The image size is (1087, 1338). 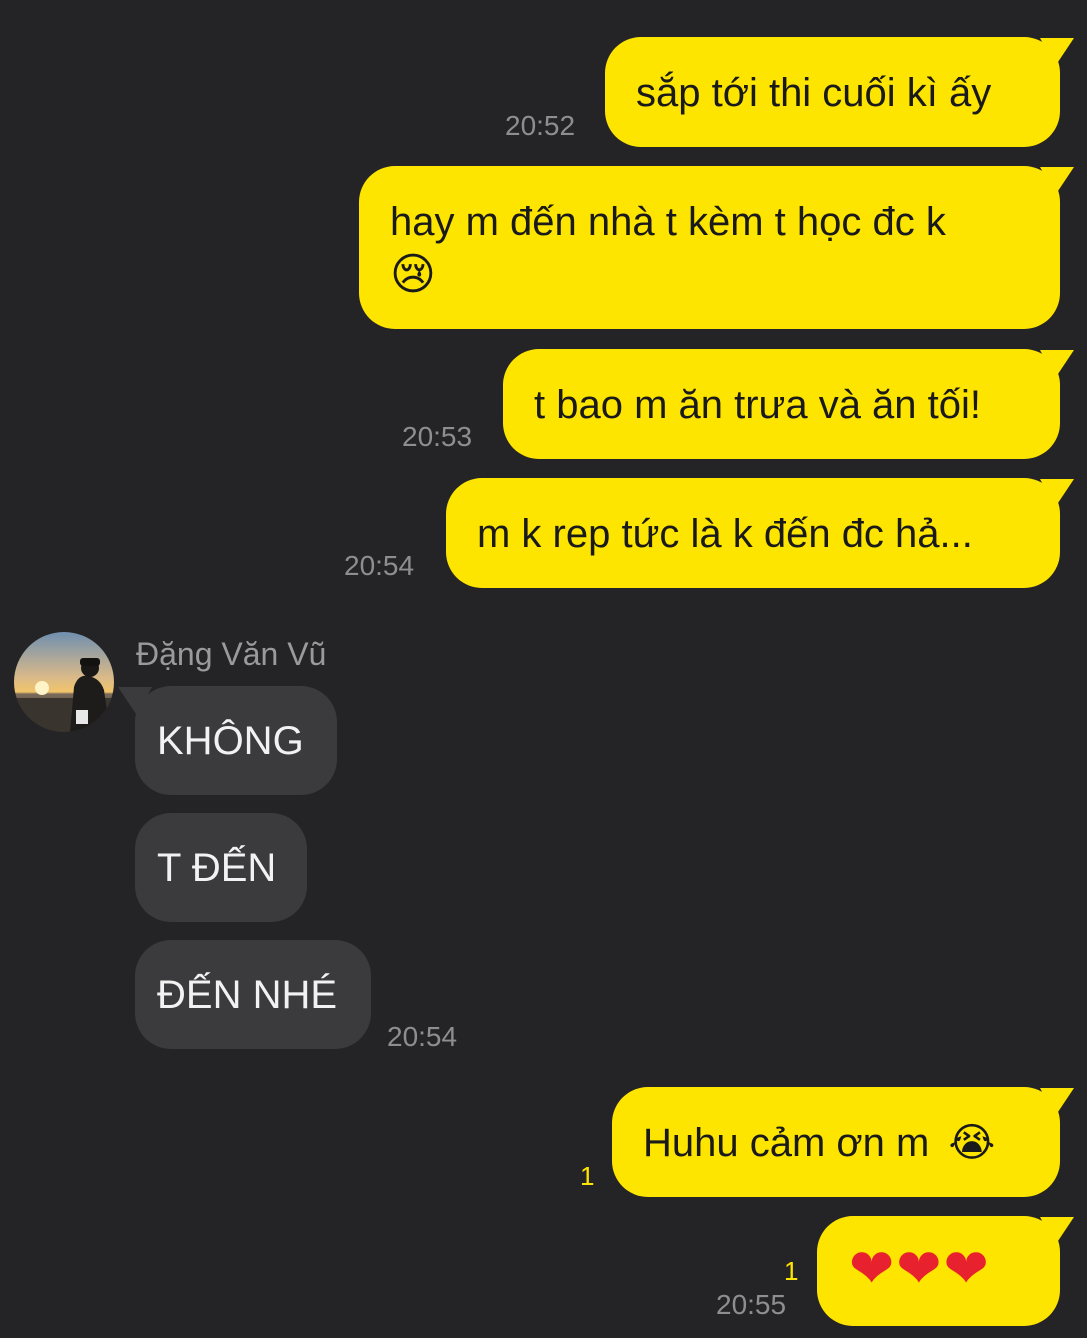 I want to click on outgoing-message: ❤❤❤, so click(x=938, y=1271).